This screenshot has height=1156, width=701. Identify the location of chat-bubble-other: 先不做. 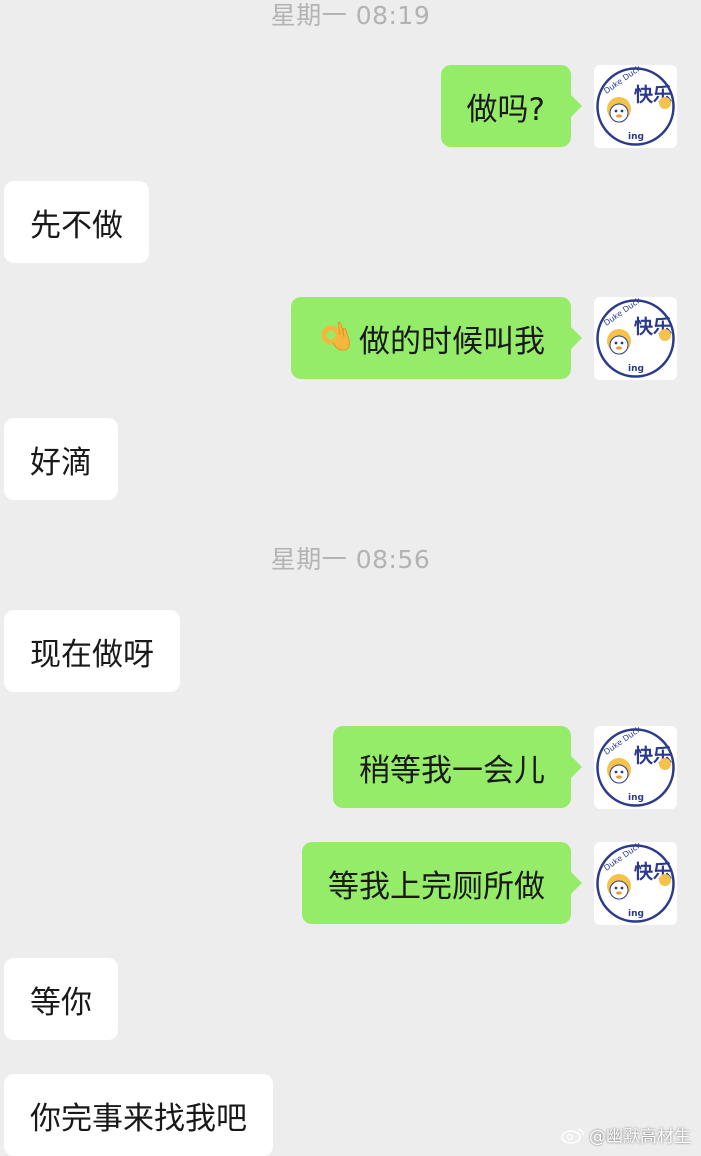
(76, 222).